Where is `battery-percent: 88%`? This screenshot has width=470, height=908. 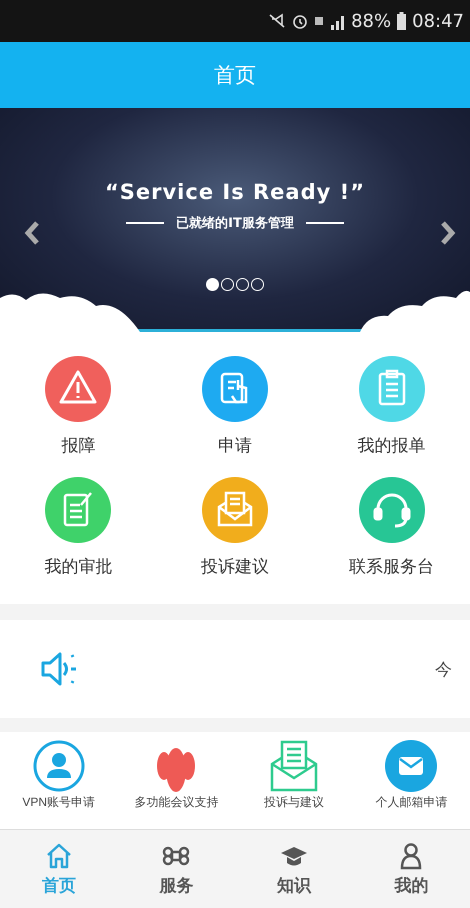
battery-percent: 88% is located at coordinates (371, 21).